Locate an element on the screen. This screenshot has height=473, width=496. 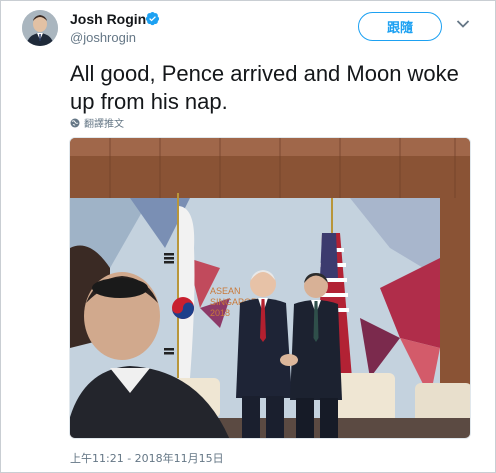
tweet-timestamp: 上午11:21 - 2018年11月15日 is located at coordinates (147, 458).